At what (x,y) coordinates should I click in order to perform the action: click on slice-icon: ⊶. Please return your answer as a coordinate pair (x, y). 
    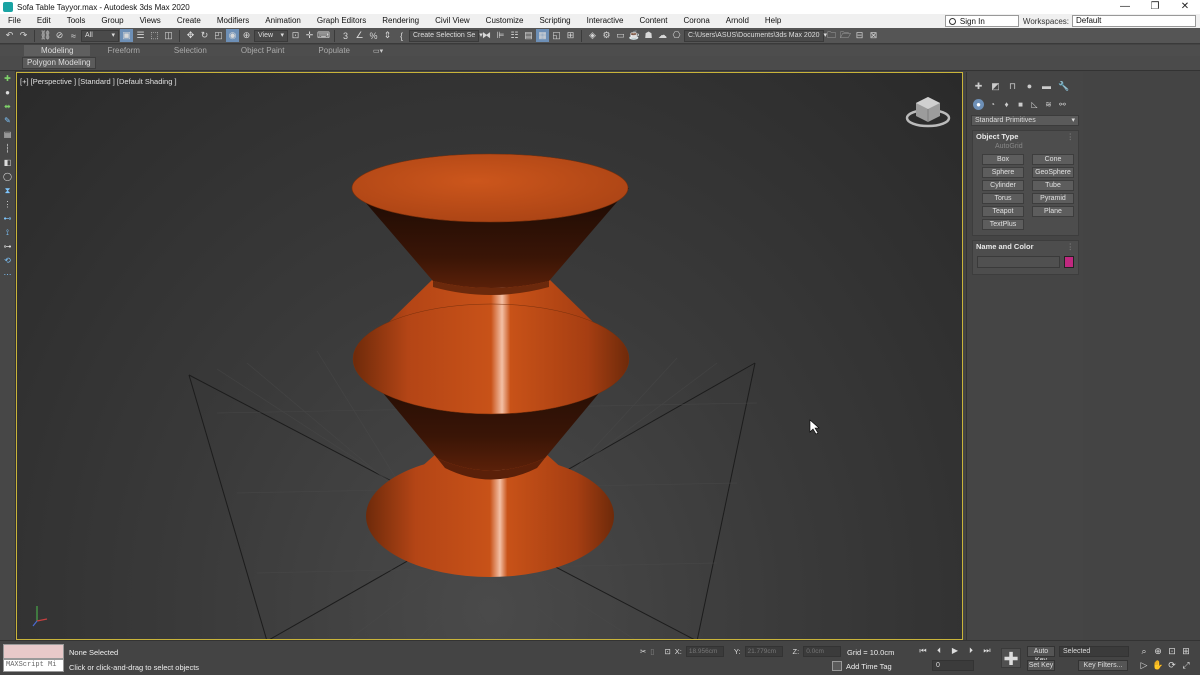
    Looking at the image, I should click on (8, 246).